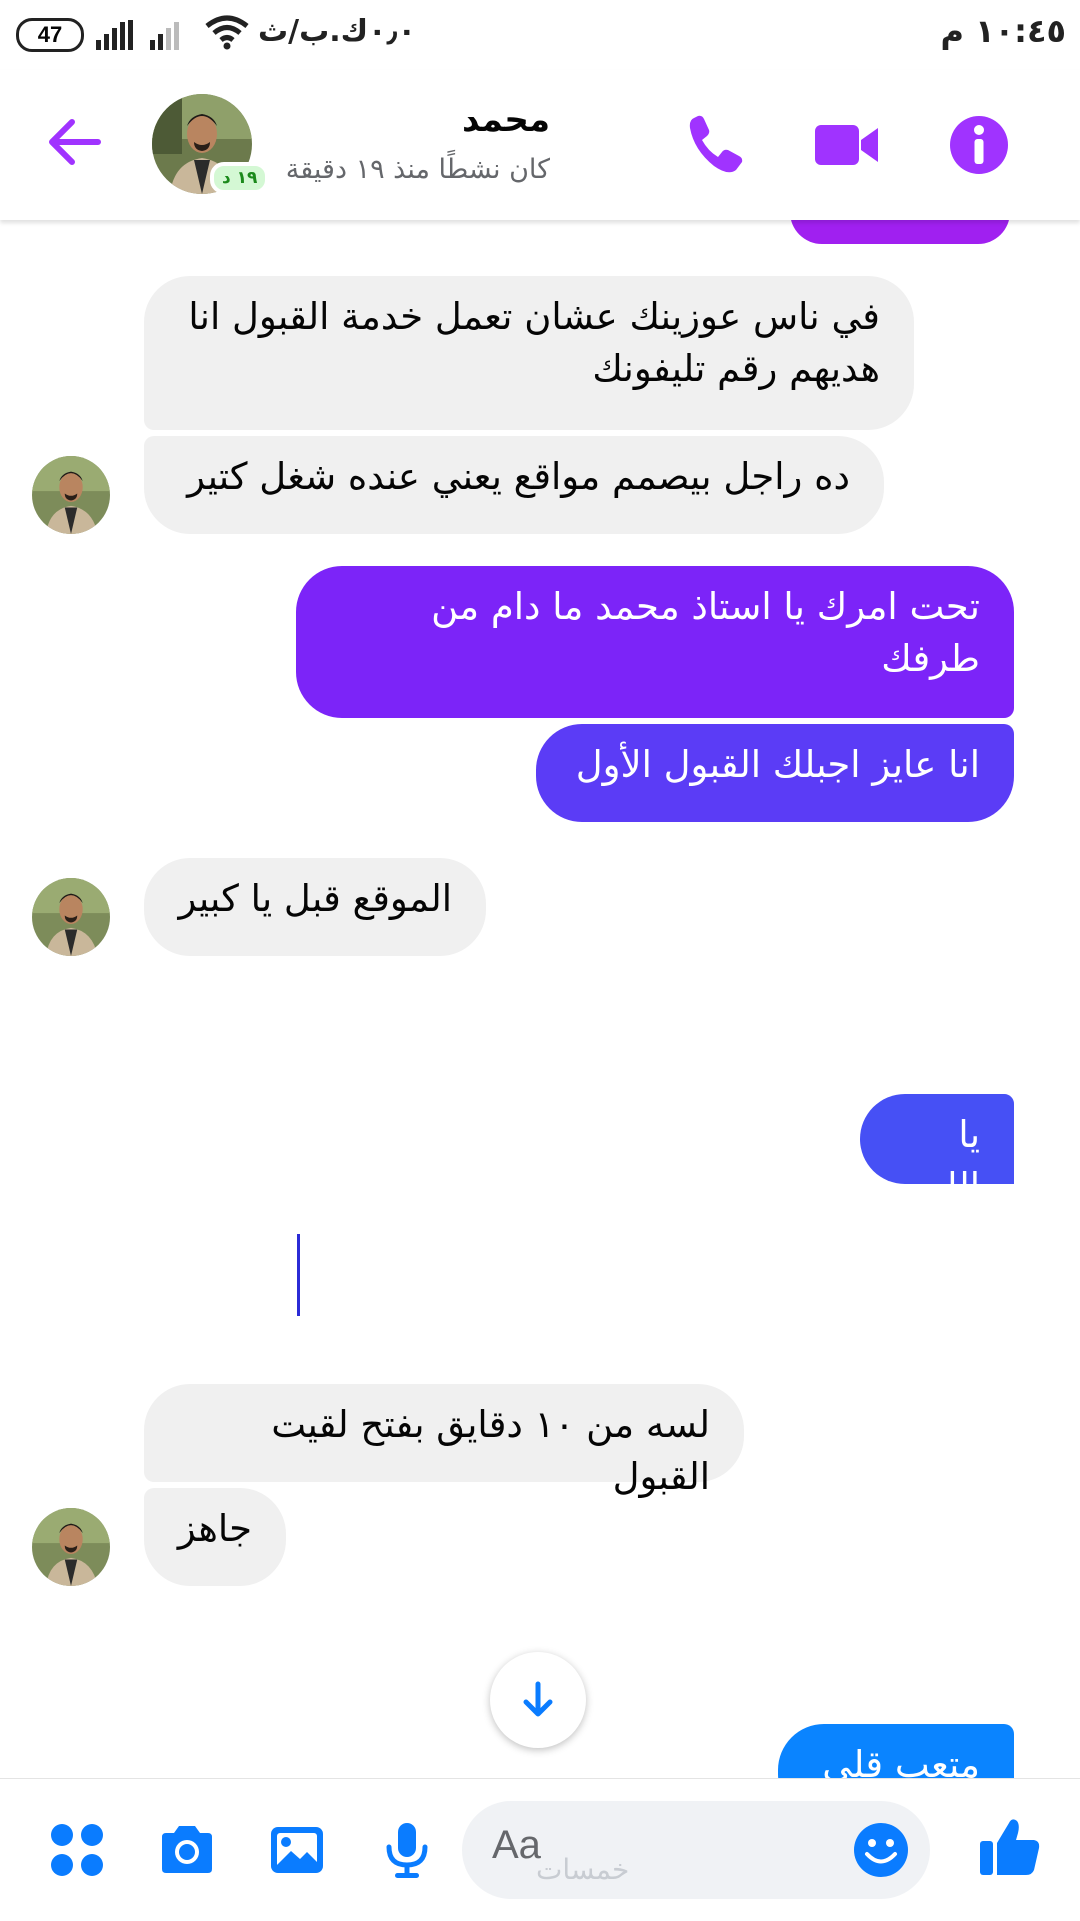 Image resolution: width=1080 pixels, height=1921 pixels. I want to click on scroll-to-bottom-button, so click(538, 1700).